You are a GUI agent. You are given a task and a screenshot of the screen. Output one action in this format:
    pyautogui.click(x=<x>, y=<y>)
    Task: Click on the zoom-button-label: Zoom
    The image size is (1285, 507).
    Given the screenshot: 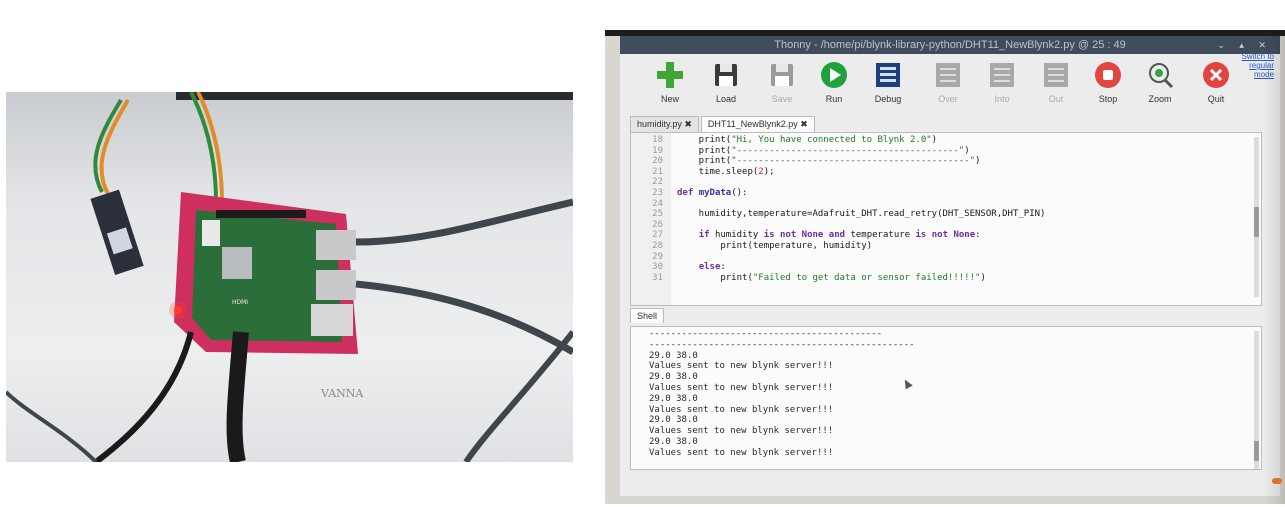 What is the action you would take?
    pyautogui.click(x=1160, y=99)
    